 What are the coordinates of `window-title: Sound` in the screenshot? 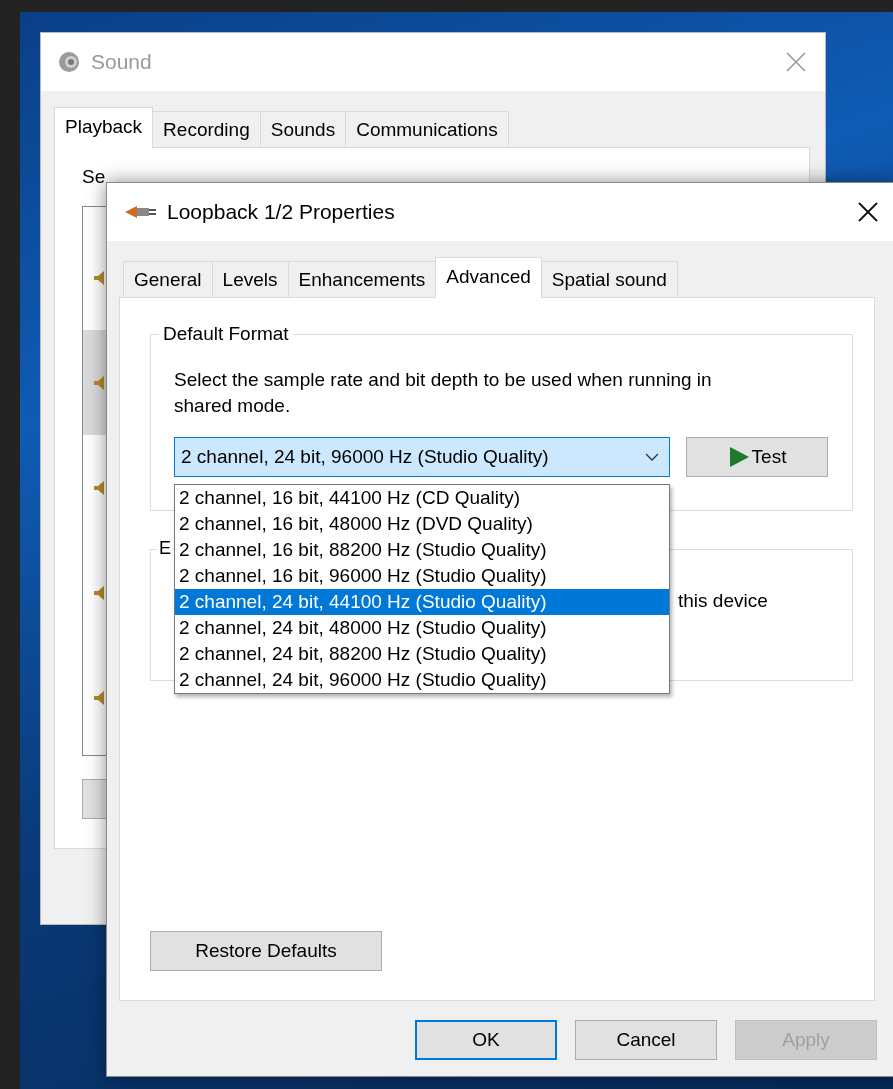 It's located at (121, 62).